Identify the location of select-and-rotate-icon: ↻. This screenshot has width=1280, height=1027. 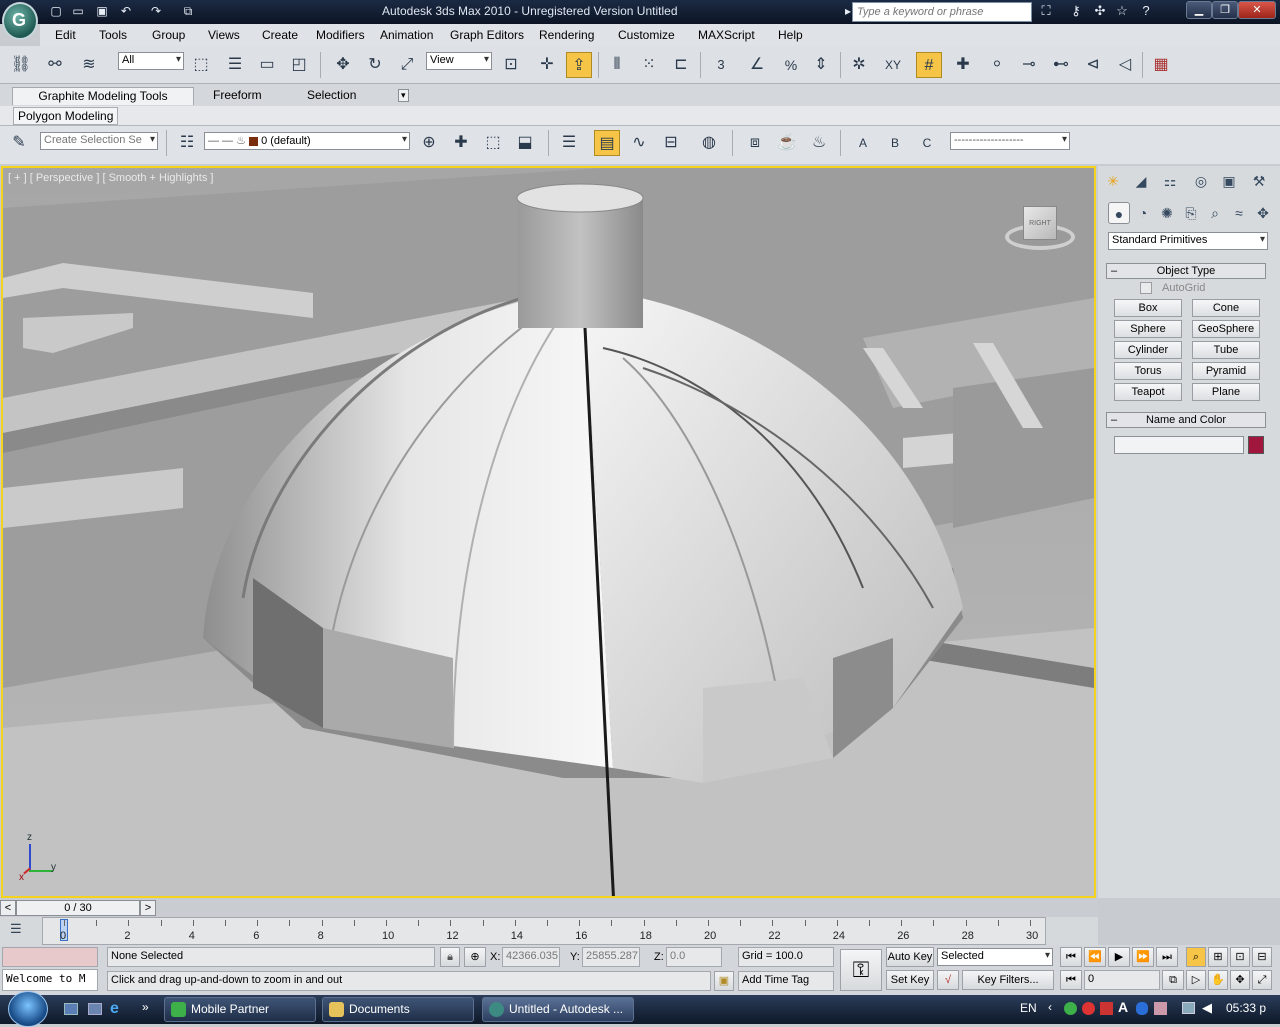
(375, 65).